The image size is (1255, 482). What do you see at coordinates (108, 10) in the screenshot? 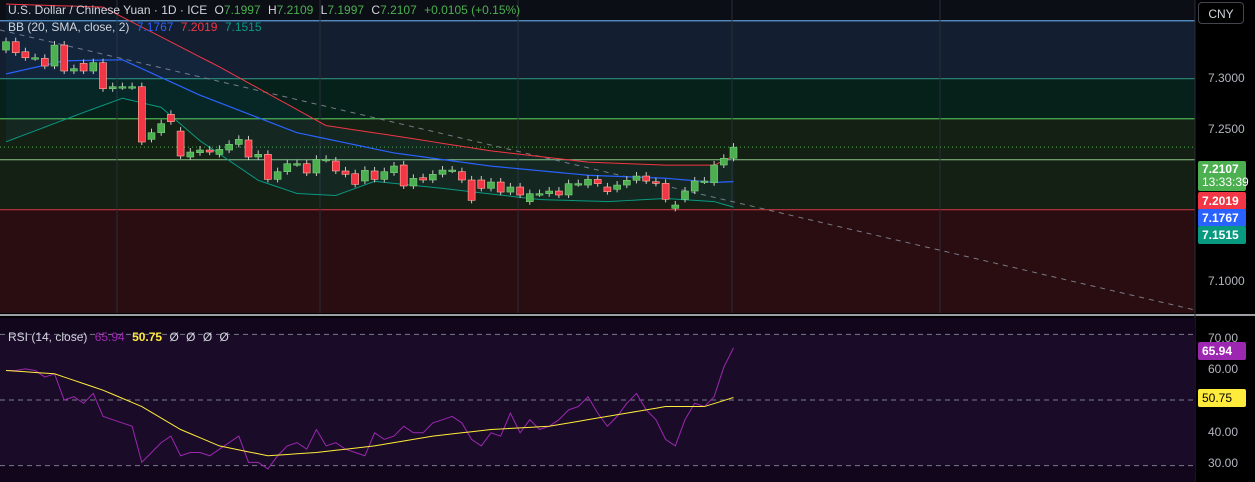
I see `symbol-title: U.S. Dollar / Chinese Yuan · 1D · ICE` at bounding box center [108, 10].